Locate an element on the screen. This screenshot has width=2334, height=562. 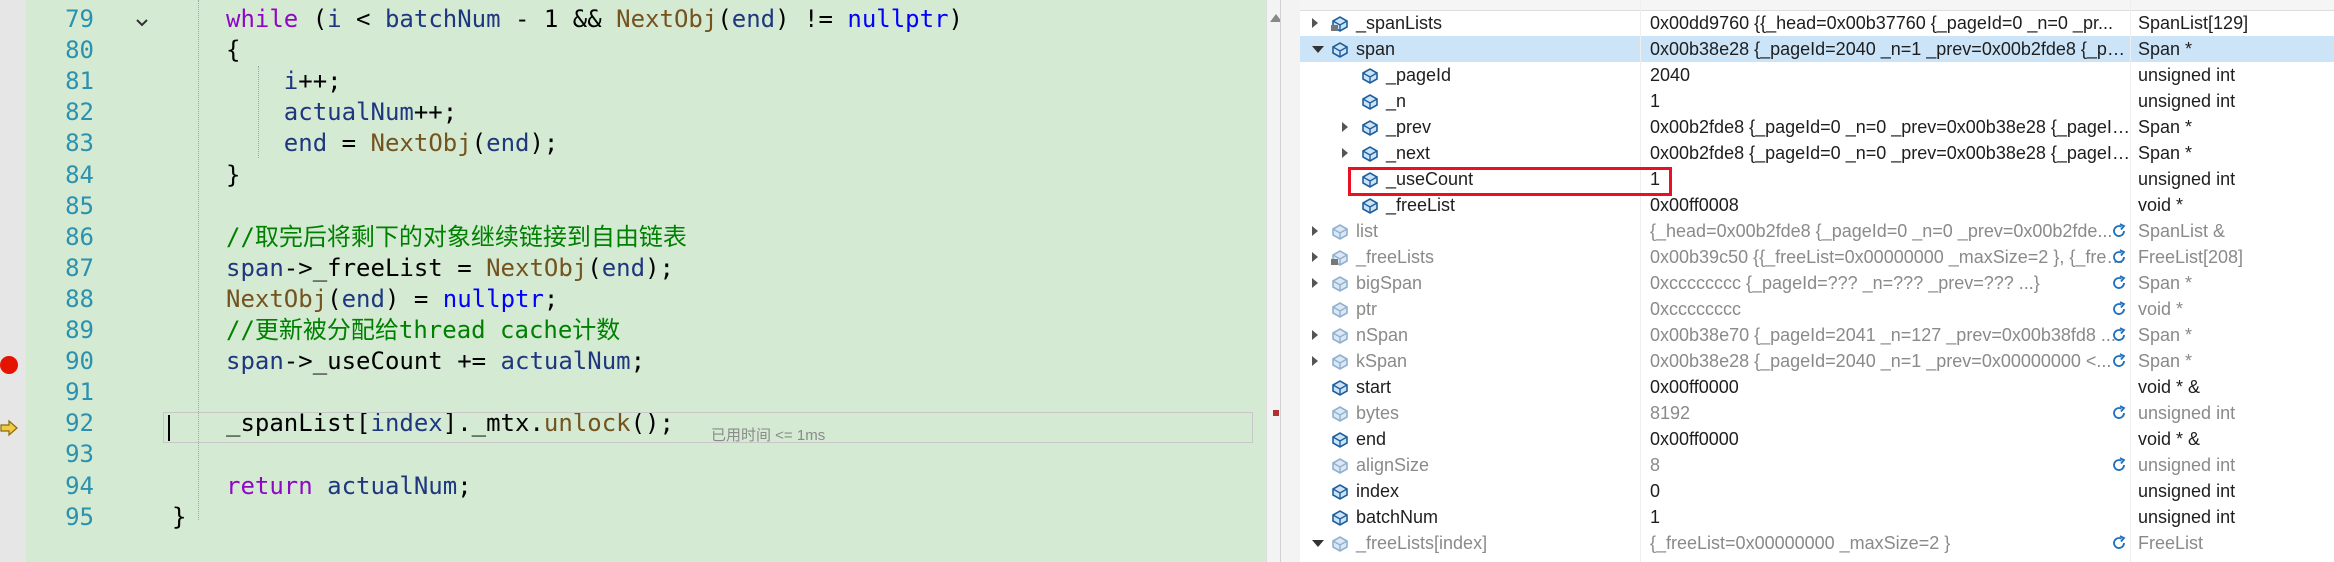
code-token: nullptr is located at coordinates (898, 19).